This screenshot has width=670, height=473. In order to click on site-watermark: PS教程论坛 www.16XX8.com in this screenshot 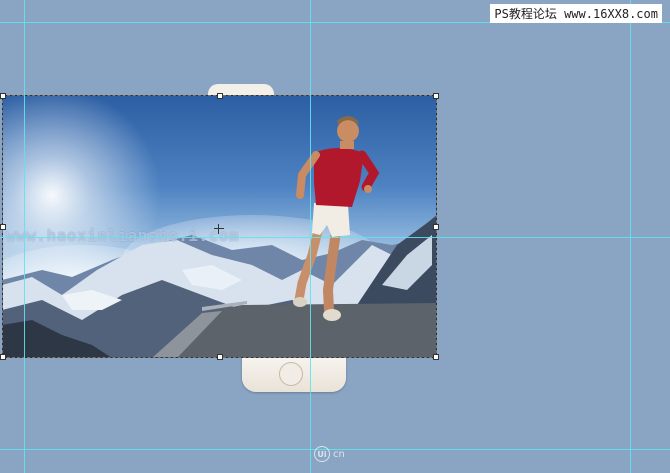, I will do `click(576, 13)`.